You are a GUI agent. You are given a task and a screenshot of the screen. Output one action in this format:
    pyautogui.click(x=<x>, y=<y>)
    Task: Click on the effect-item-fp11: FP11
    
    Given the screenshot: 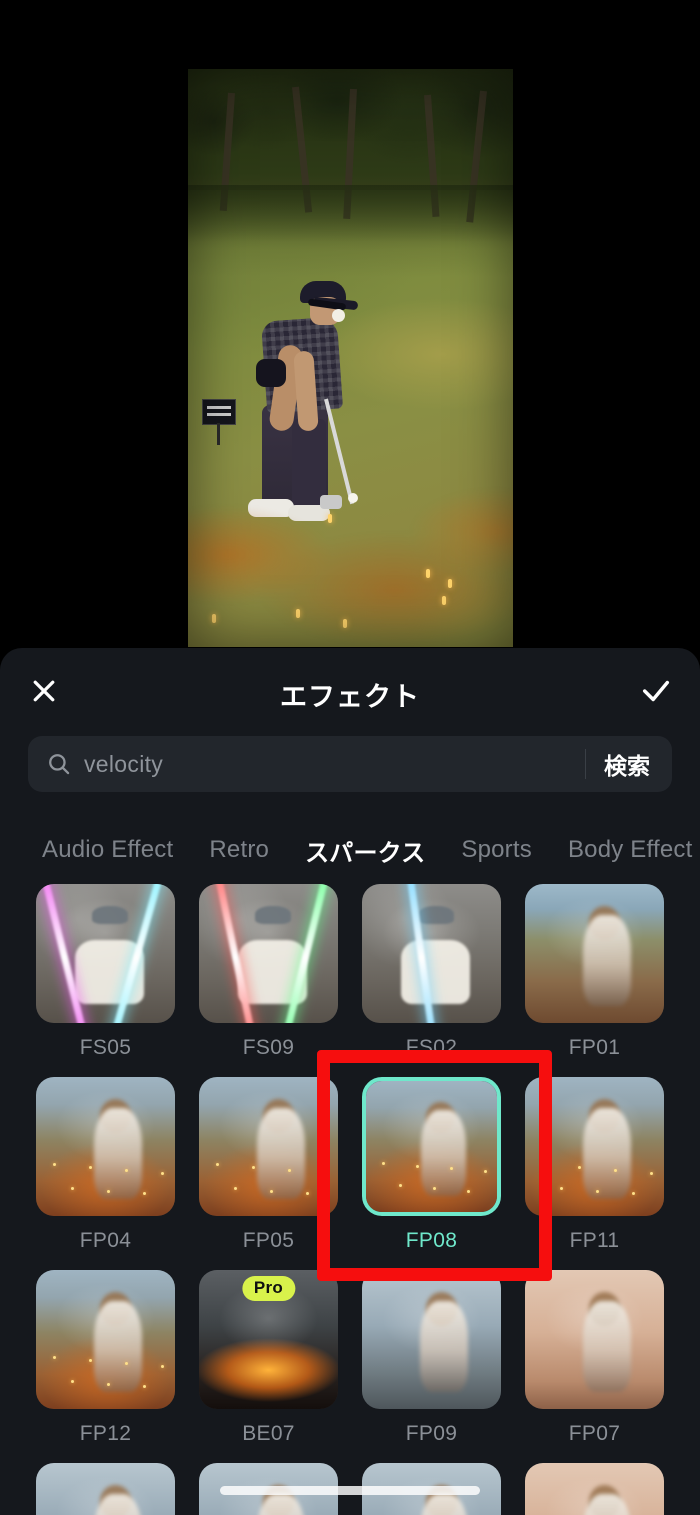 What is the action you would take?
    pyautogui.click(x=594, y=1173)
    